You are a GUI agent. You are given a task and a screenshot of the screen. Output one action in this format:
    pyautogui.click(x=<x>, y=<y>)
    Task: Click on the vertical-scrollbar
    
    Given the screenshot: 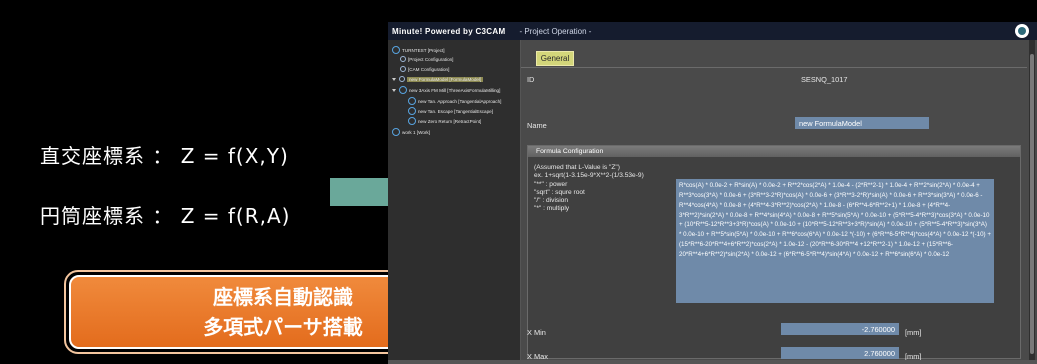 What is the action you would take?
    pyautogui.click(x=1032, y=201)
    